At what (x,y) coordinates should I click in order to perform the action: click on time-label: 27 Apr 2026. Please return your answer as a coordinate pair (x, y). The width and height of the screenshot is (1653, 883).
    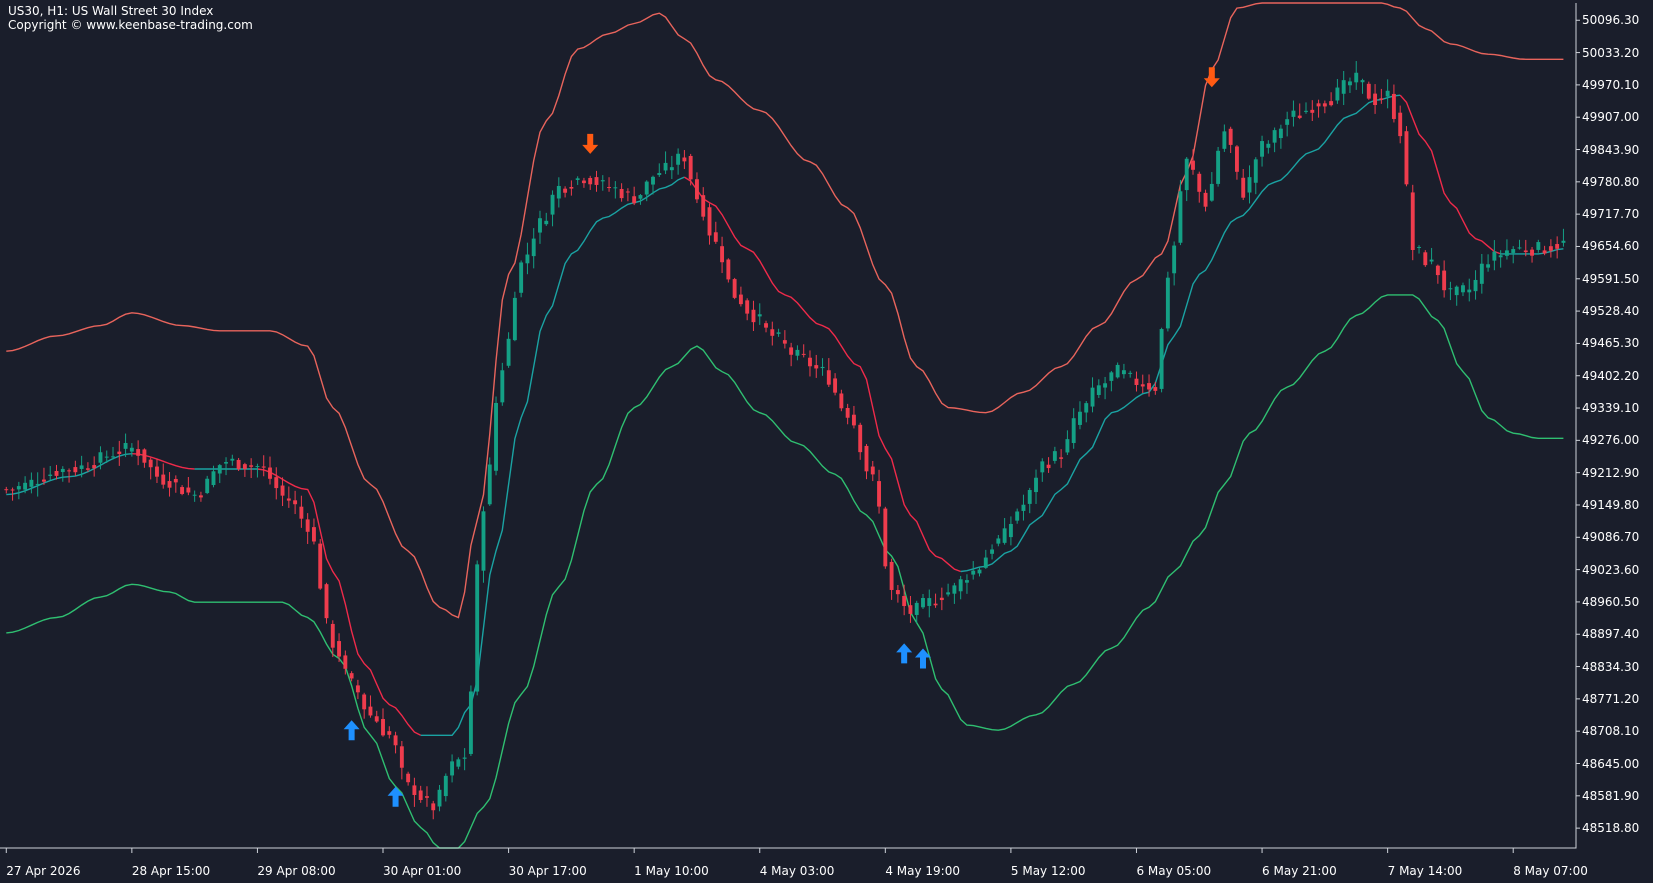
    Looking at the image, I should click on (43, 871).